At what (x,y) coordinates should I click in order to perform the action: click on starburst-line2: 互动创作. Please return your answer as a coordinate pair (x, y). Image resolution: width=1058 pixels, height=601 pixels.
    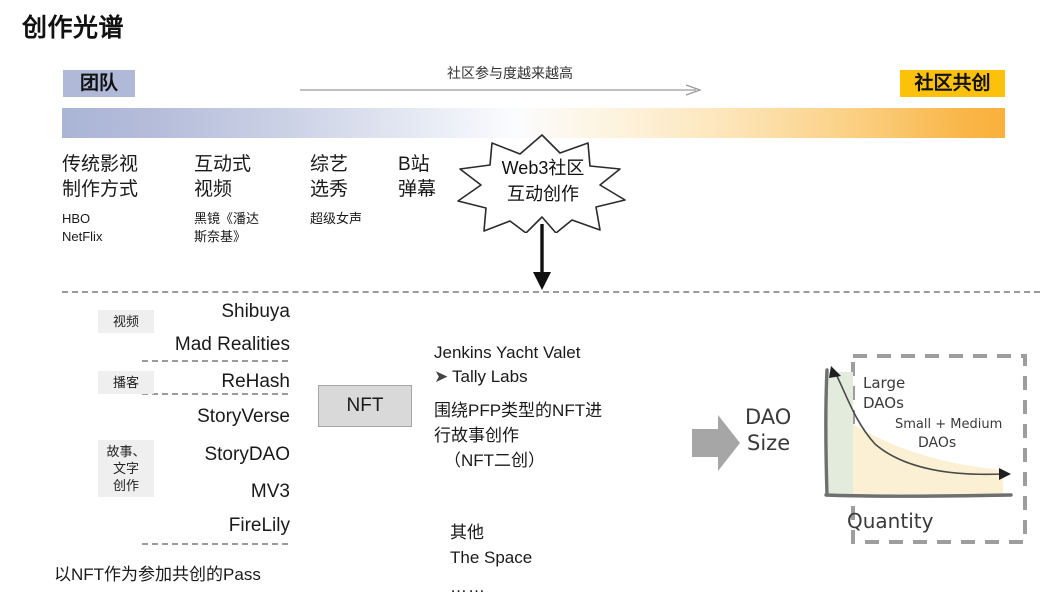
    Looking at the image, I should click on (543, 194).